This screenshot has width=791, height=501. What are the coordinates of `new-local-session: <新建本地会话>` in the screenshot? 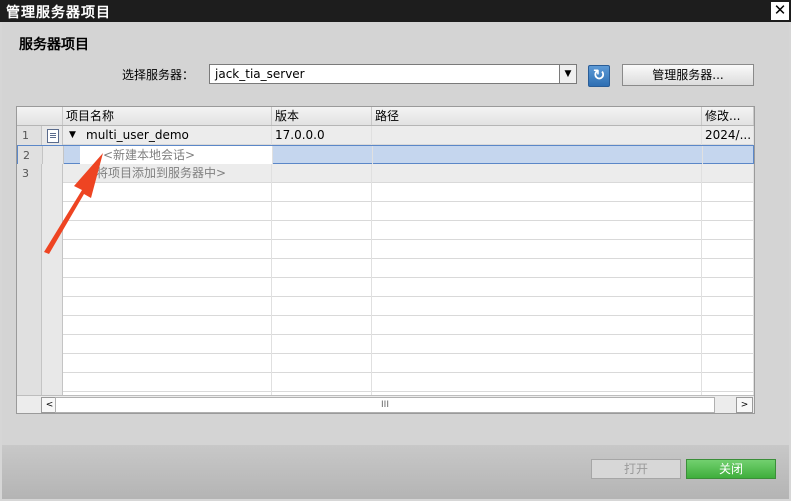 It's located at (176, 155).